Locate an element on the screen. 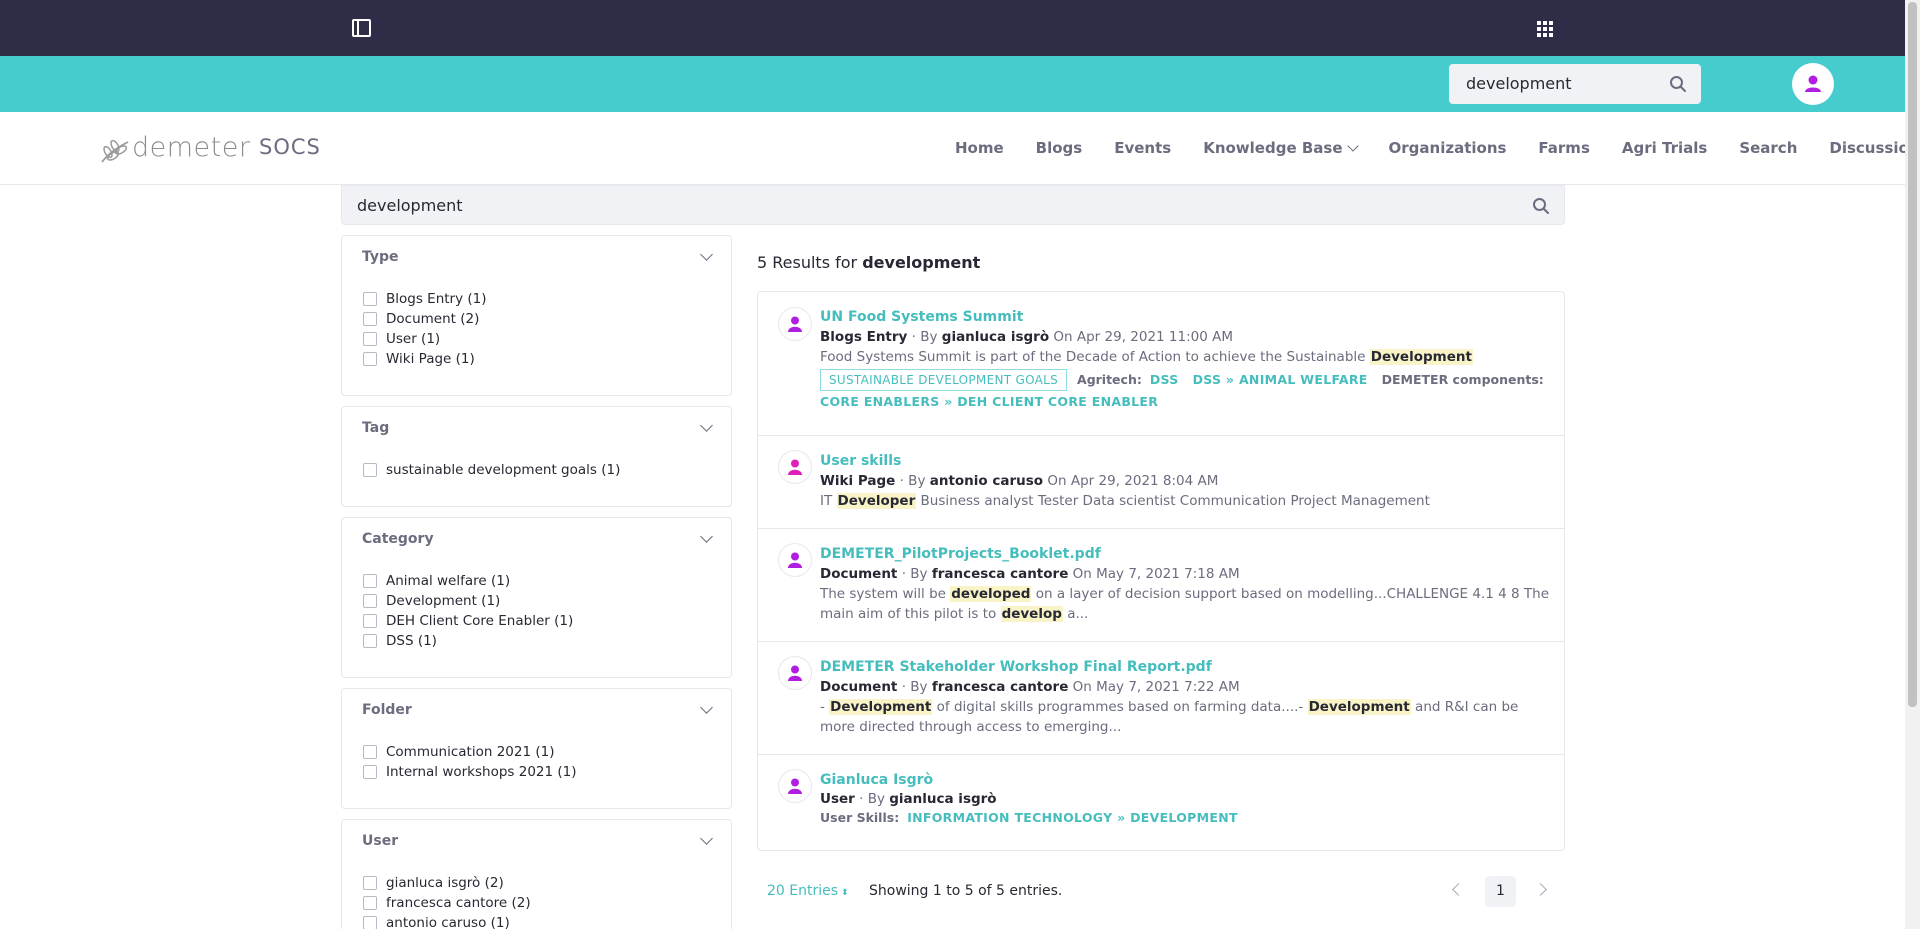 The width and height of the screenshot is (1920, 929). facet-option: antonio caruso (1) is located at coordinates (447, 921).